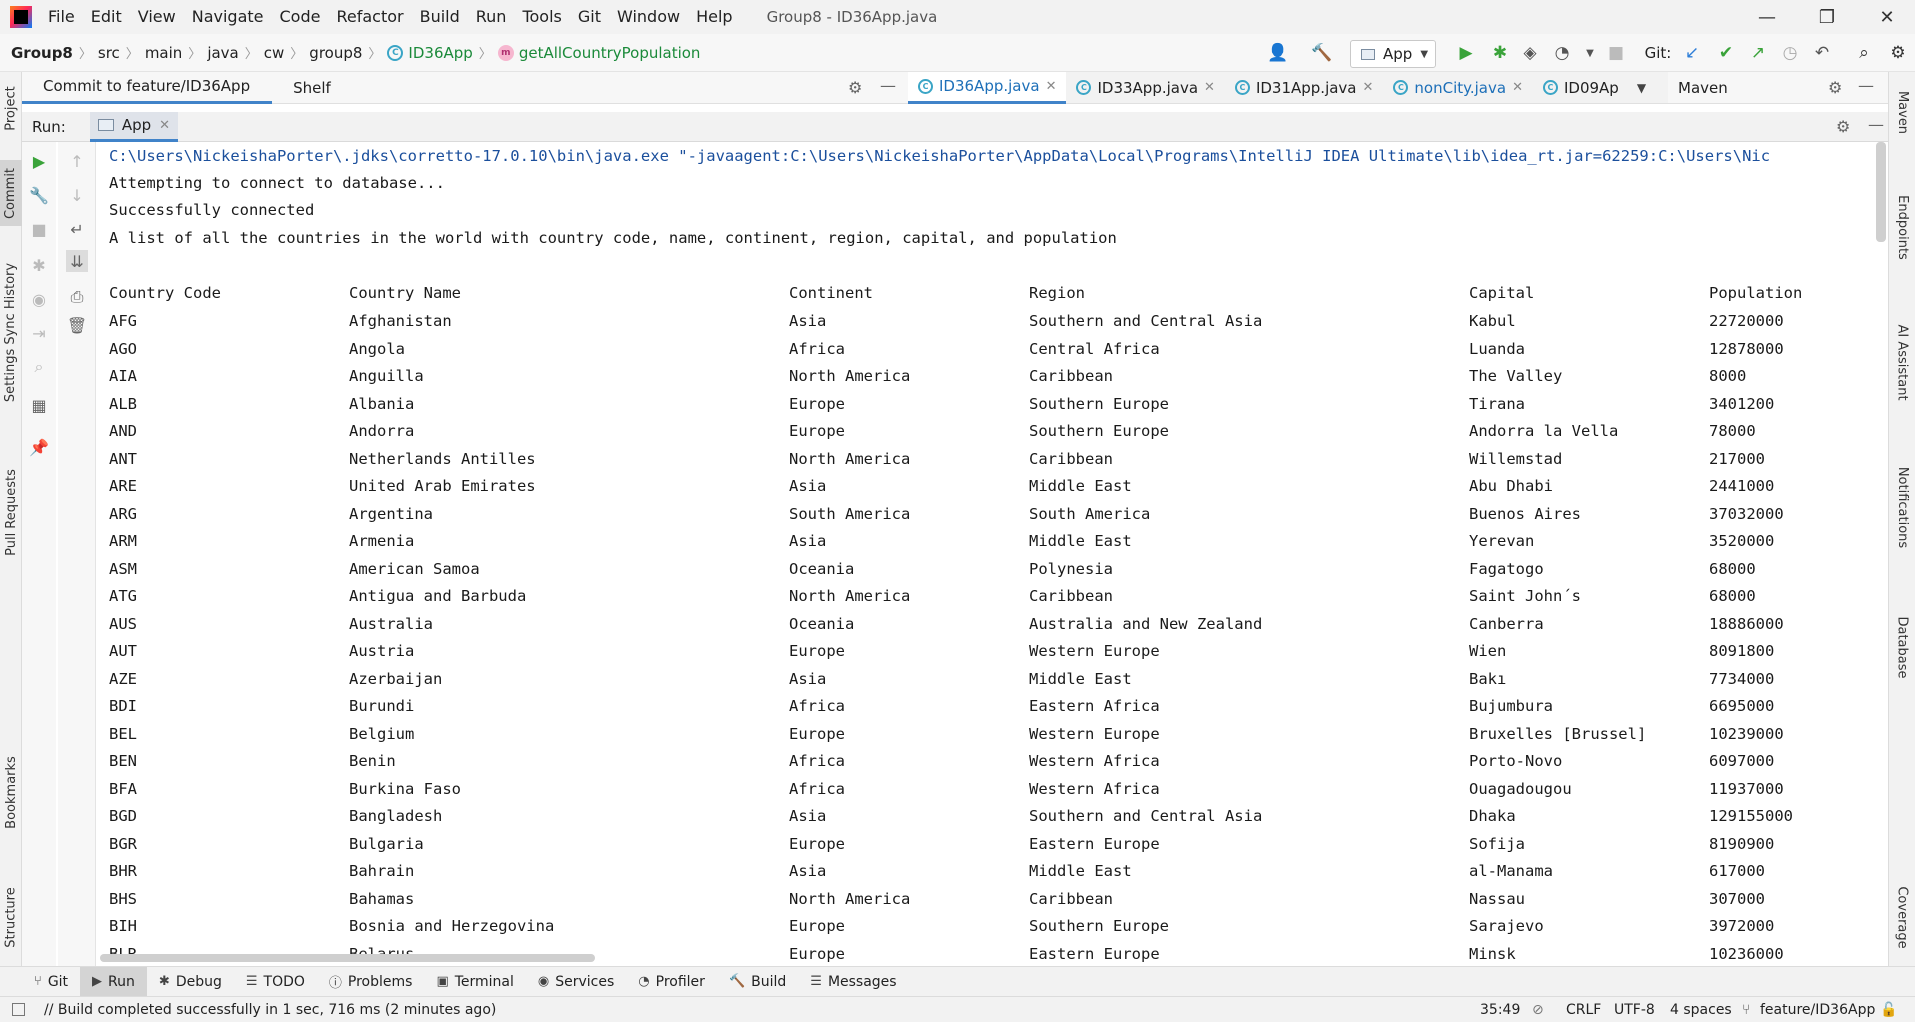 The width and height of the screenshot is (1915, 1022). I want to click on menu-edit: Edit, so click(106, 17).